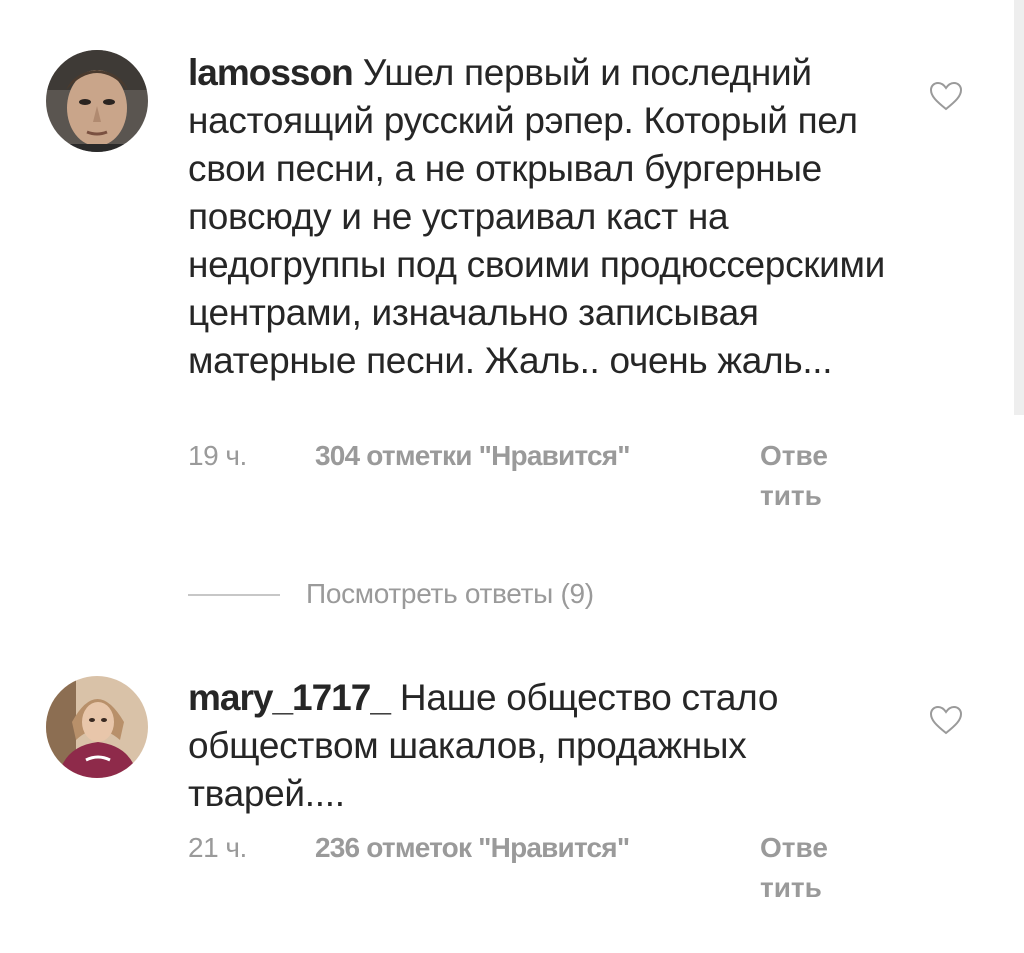 Image resolution: width=1024 pixels, height=953 pixels. What do you see at coordinates (234, 595) in the screenshot?
I see `divider-line` at bounding box center [234, 595].